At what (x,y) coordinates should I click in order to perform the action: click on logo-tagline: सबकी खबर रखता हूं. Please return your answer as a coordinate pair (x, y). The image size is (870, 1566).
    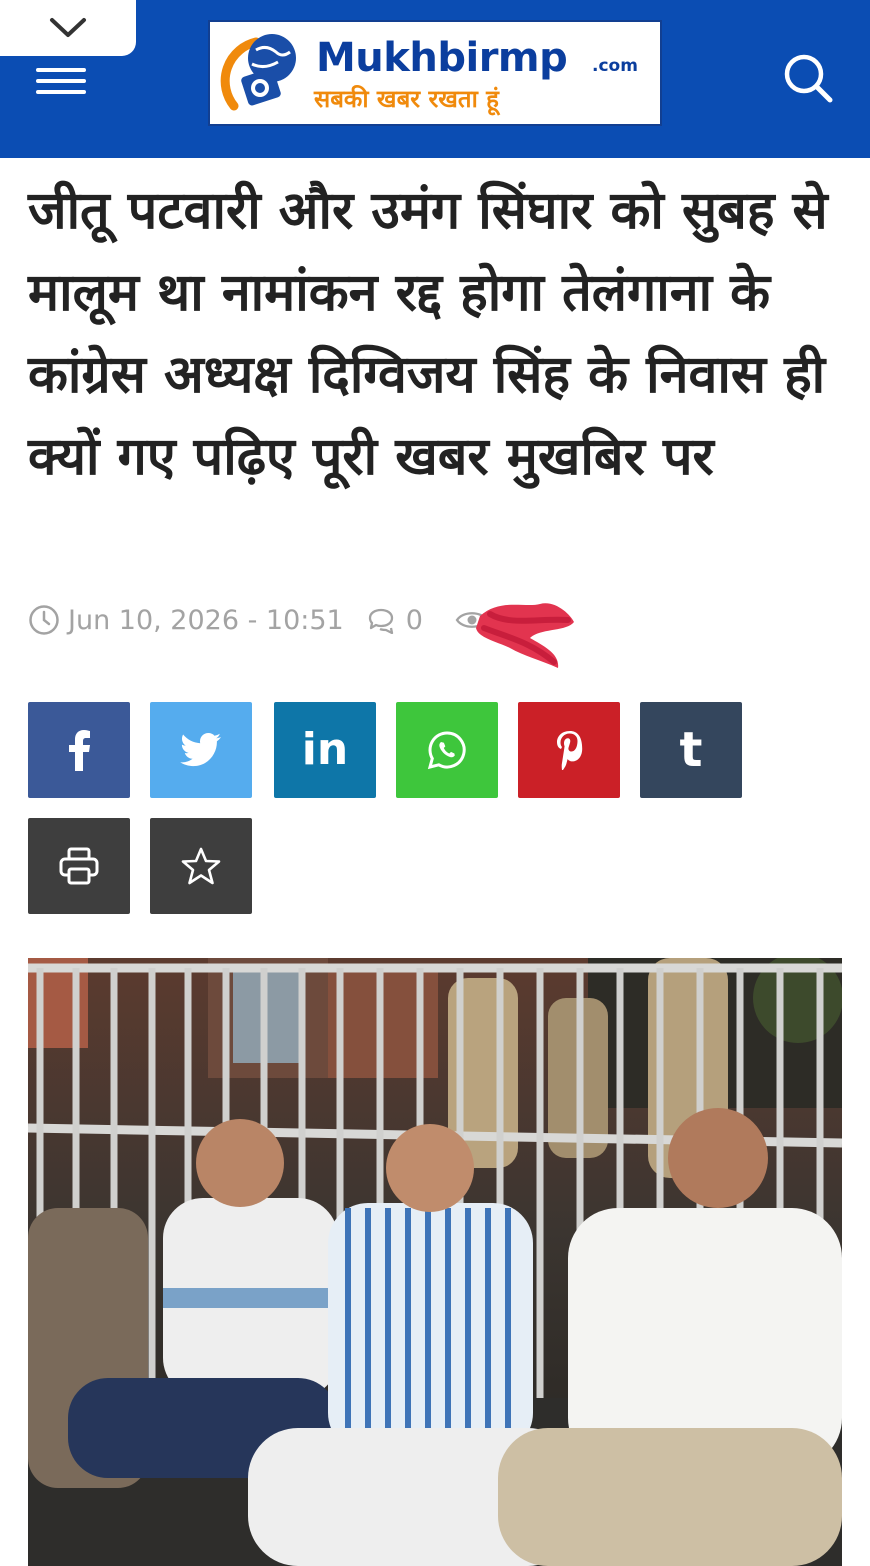
    Looking at the image, I should click on (406, 99).